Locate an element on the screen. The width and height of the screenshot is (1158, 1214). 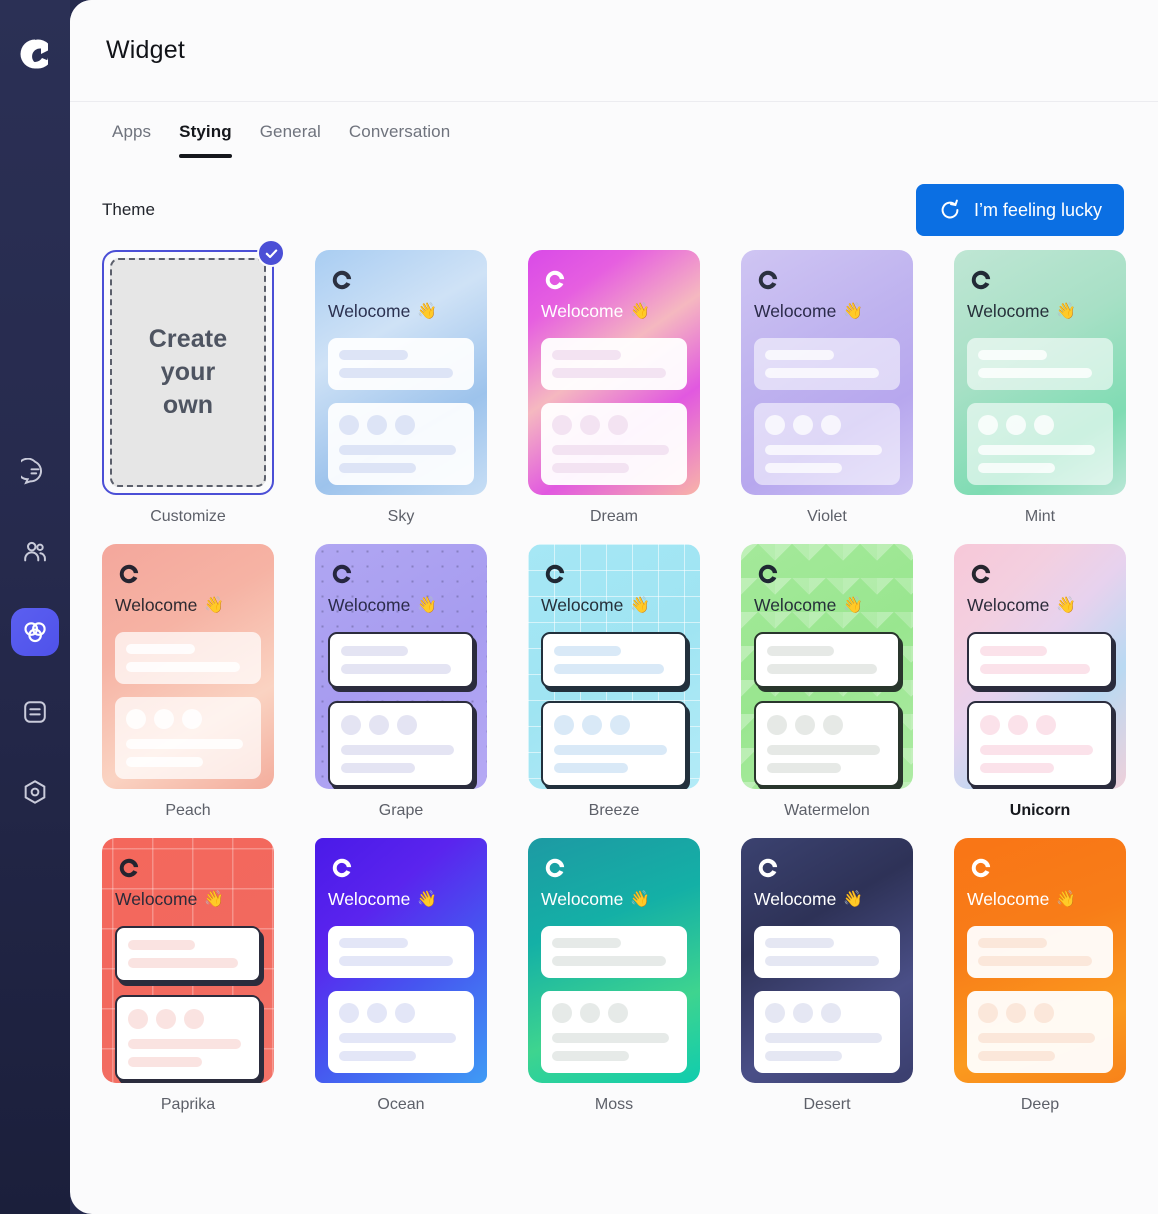
sidebar-item-knowledge is located at coordinates (35, 712).